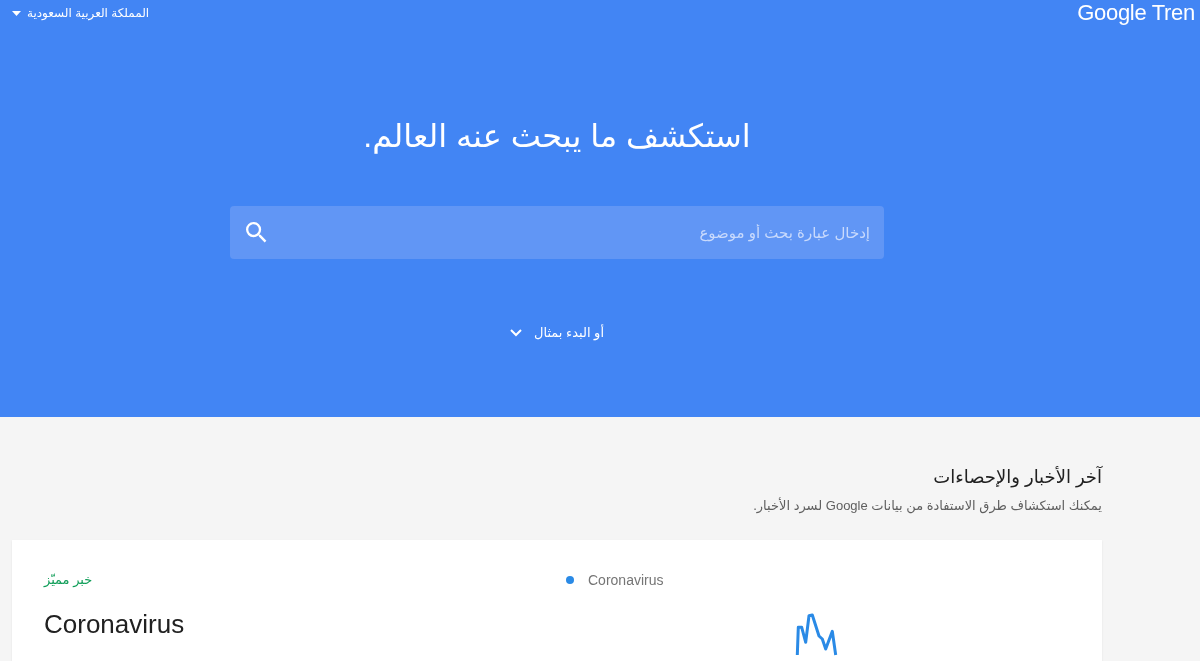 The height and width of the screenshot is (661, 1200). Describe the element at coordinates (1017, 477) in the screenshot. I see `section-title: آخر الأخبار والإحصاءات` at that location.